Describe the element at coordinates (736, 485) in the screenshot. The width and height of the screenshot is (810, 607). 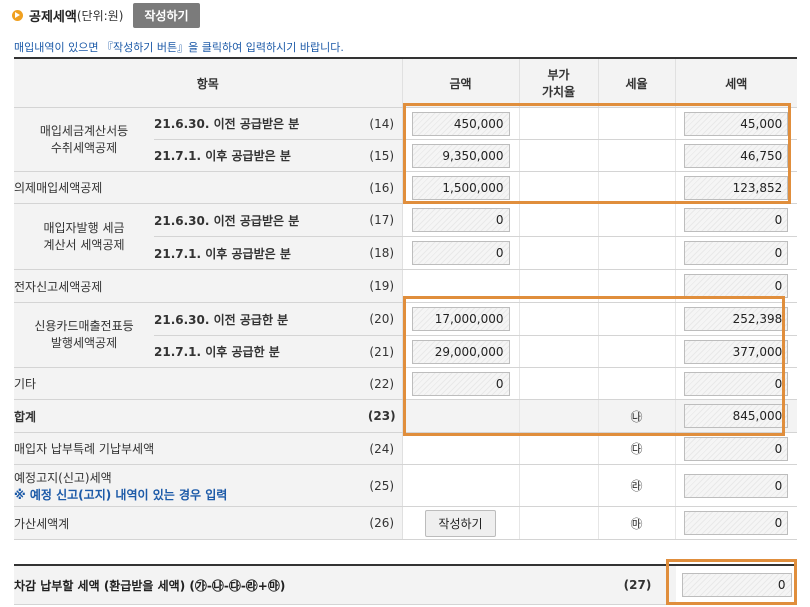
I see `tax-field-25: 0` at that location.